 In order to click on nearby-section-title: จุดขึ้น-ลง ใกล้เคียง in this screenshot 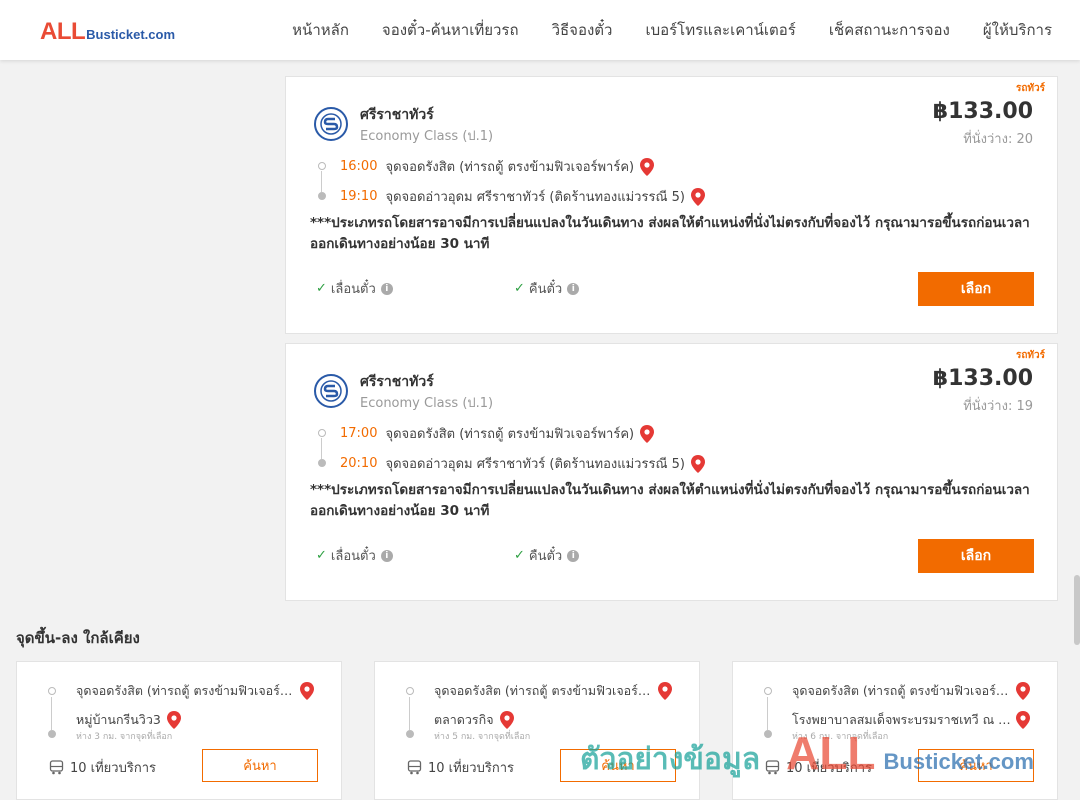, I will do `click(78, 638)`.